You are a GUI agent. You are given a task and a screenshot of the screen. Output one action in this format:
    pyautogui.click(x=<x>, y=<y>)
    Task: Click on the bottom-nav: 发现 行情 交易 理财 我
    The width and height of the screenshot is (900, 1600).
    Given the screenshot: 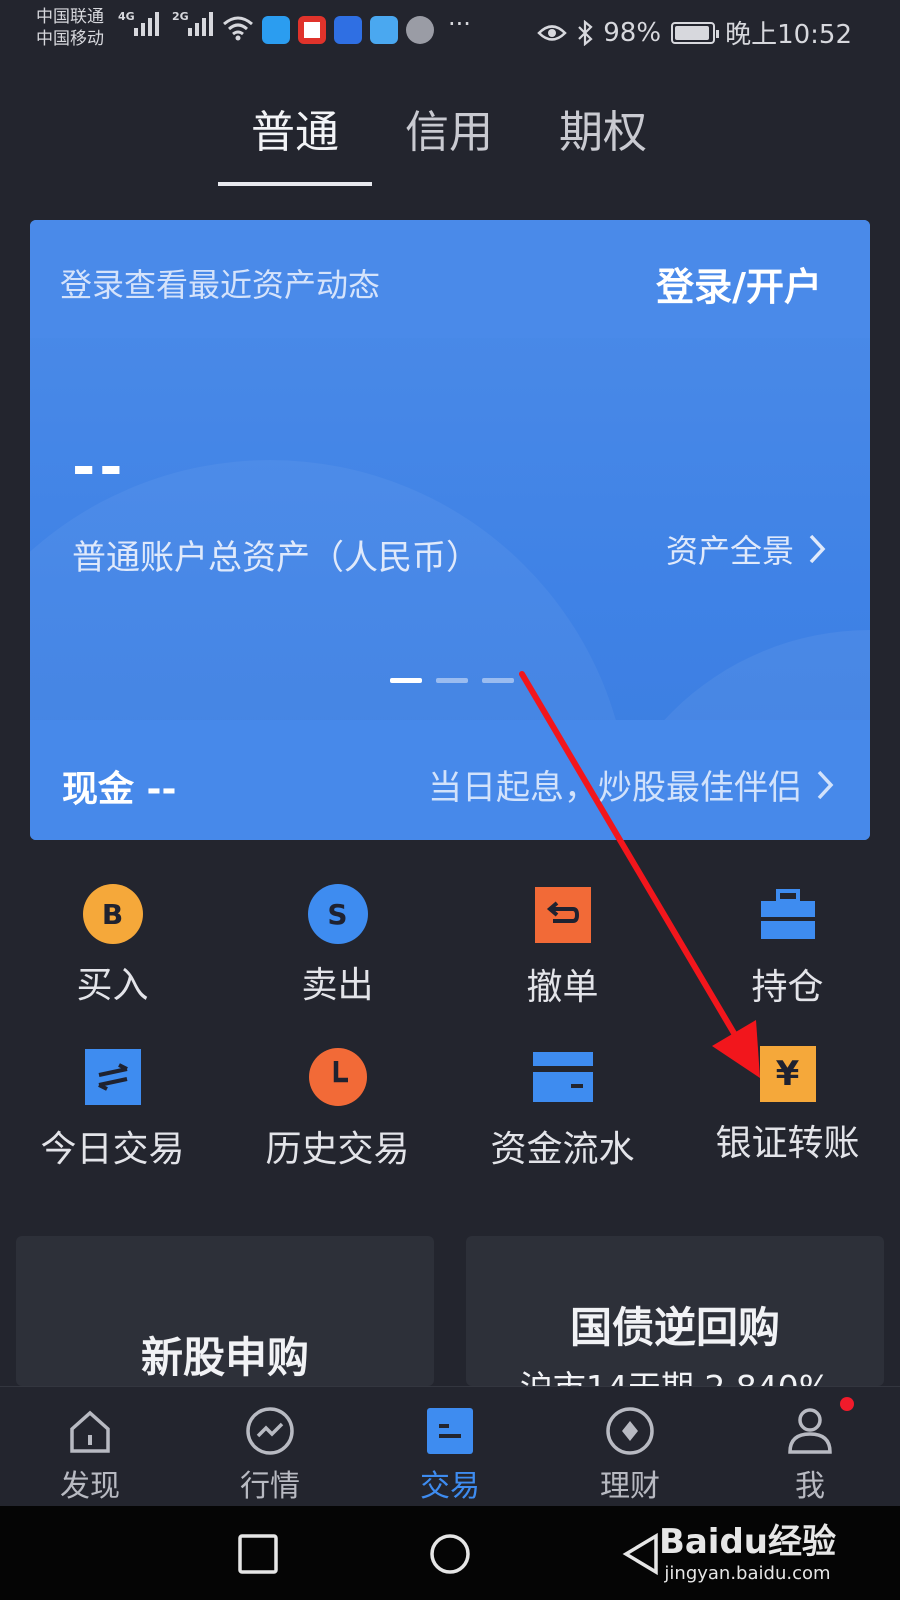 What is the action you would take?
    pyautogui.click(x=450, y=1446)
    